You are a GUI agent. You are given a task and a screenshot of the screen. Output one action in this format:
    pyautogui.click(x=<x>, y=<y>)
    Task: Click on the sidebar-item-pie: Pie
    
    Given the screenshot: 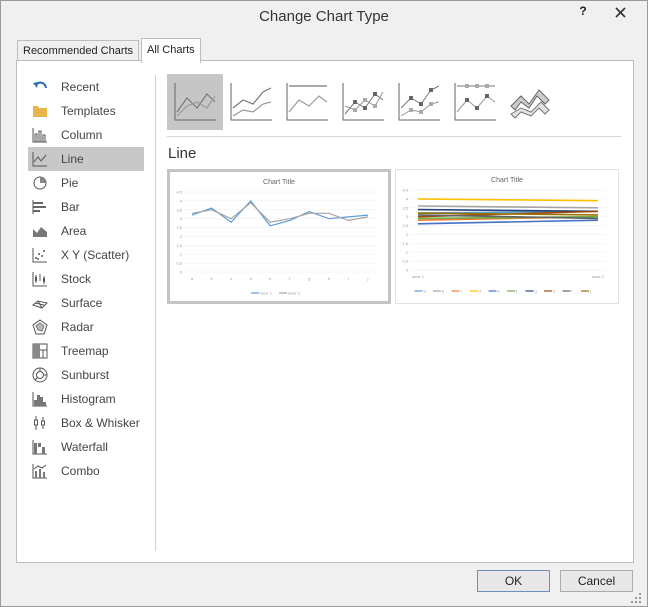 What is the action you would take?
    pyautogui.click(x=86, y=183)
    